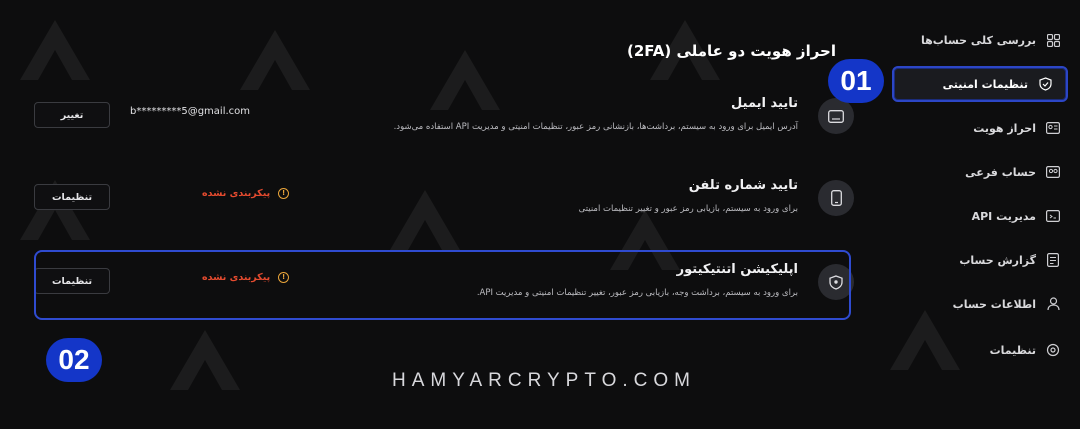 The height and width of the screenshot is (429, 1080). I want to click on report-icon, so click(1053, 260).